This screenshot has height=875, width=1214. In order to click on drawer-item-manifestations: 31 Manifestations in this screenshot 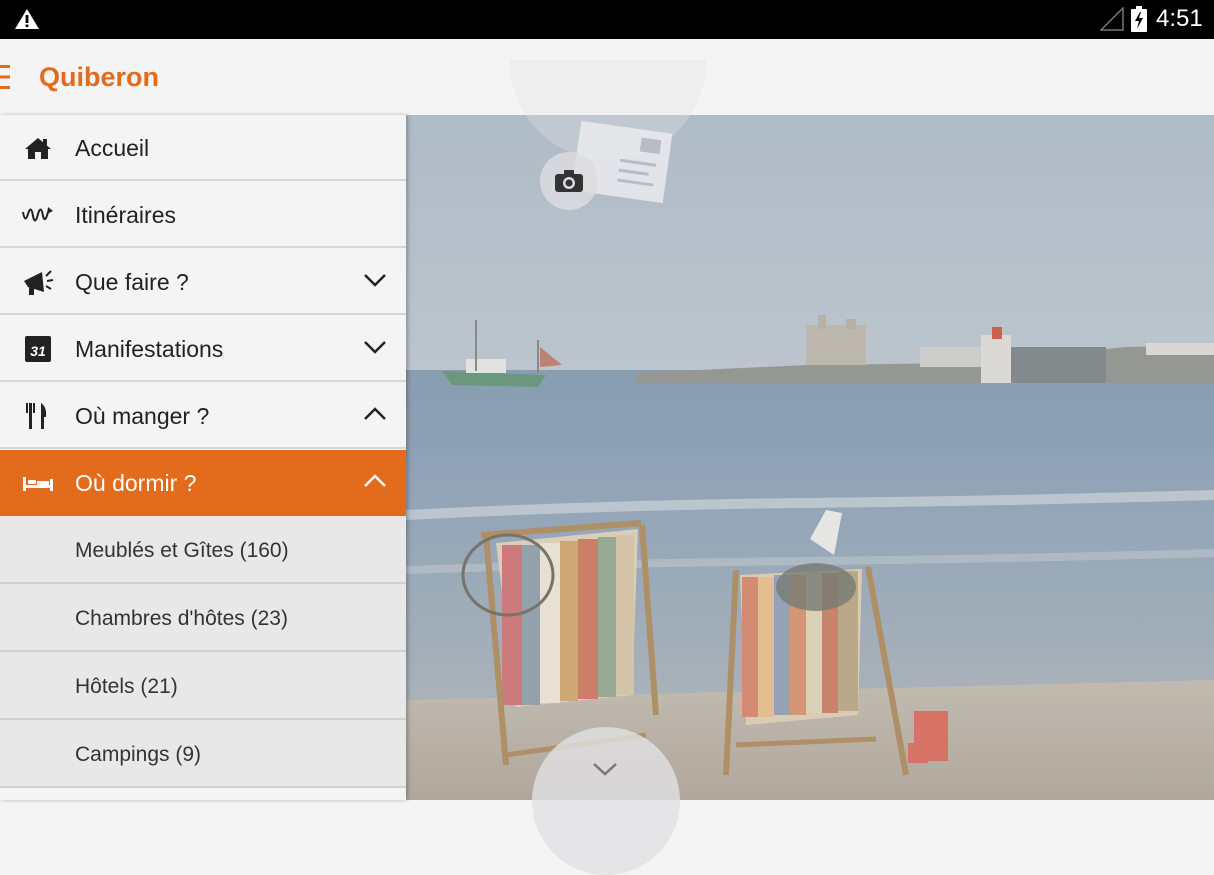, I will do `click(203, 349)`.